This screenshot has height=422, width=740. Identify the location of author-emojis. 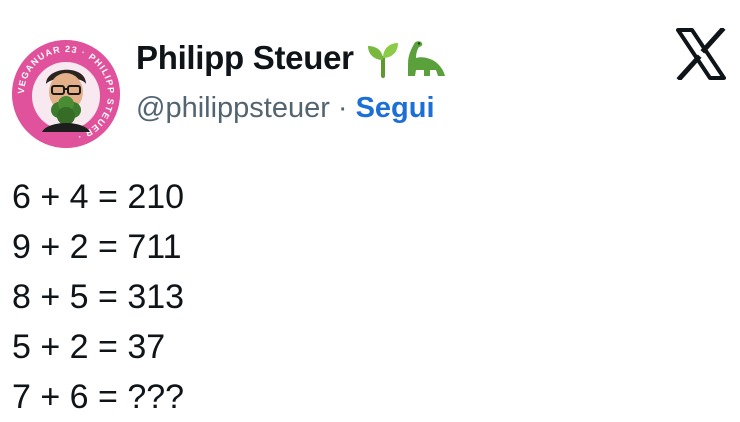
(406, 58).